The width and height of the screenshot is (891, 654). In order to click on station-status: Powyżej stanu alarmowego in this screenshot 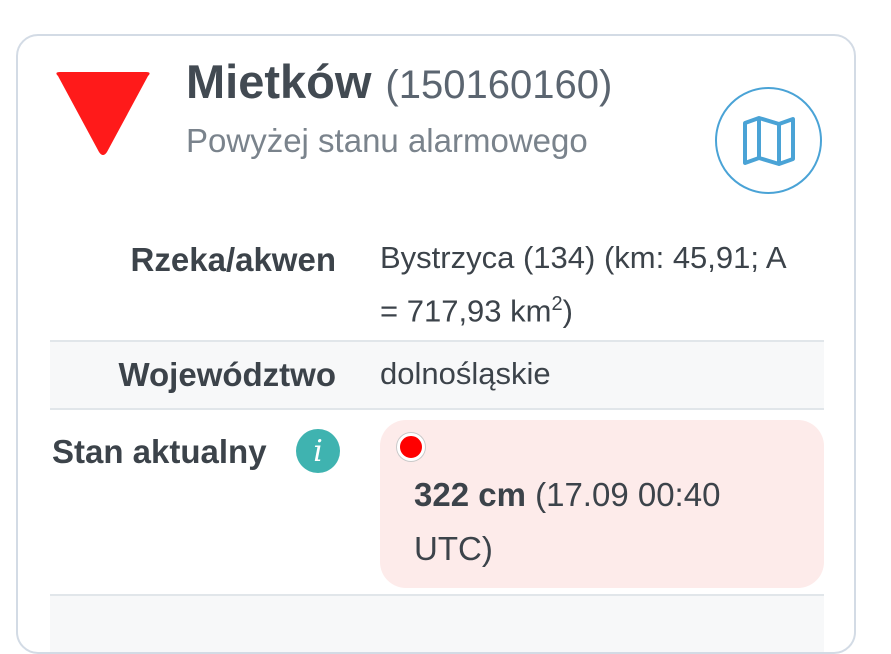, I will do `click(387, 140)`.